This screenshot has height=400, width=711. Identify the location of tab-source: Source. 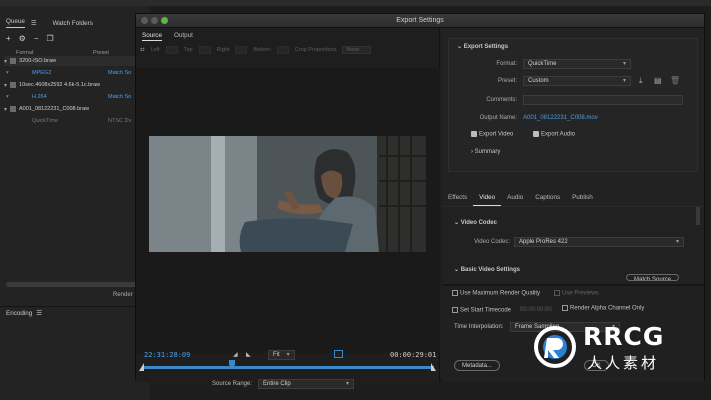
(152, 36).